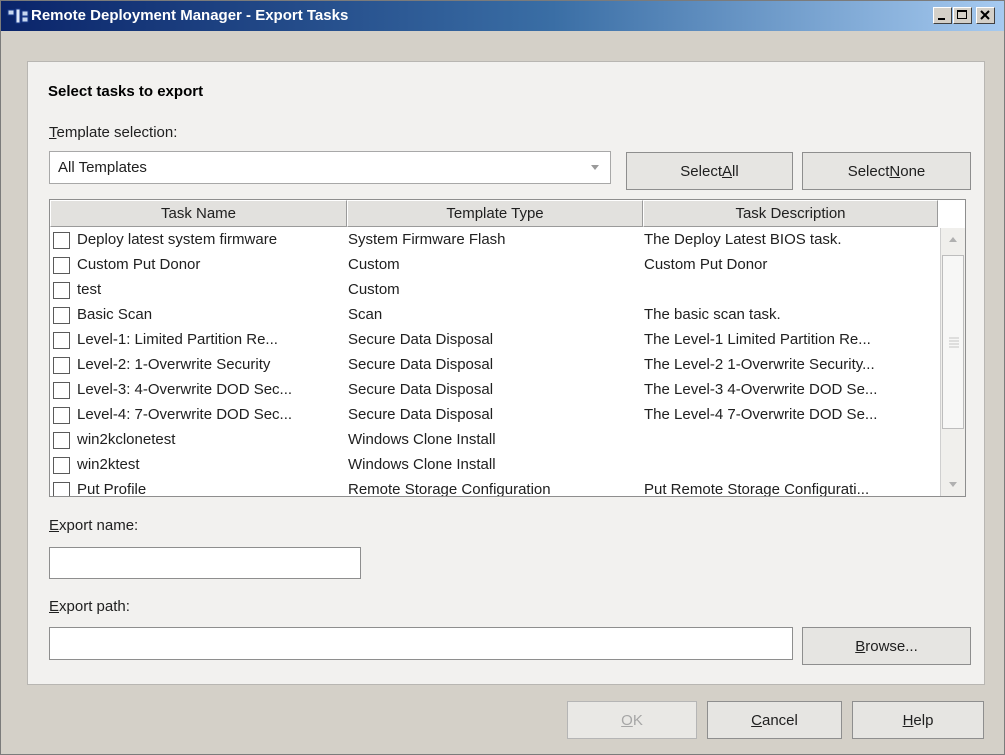 This screenshot has height=755, width=1005. What do you see at coordinates (126, 91) in the screenshot?
I see `section-heading: Select tasks to export` at bounding box center [126, 91].